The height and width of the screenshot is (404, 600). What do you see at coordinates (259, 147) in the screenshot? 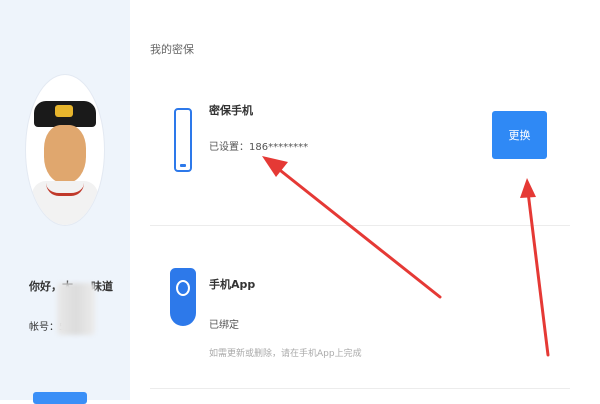
I see `secure-phone-status: 已设置：186********` at bounding box center [259, 147].